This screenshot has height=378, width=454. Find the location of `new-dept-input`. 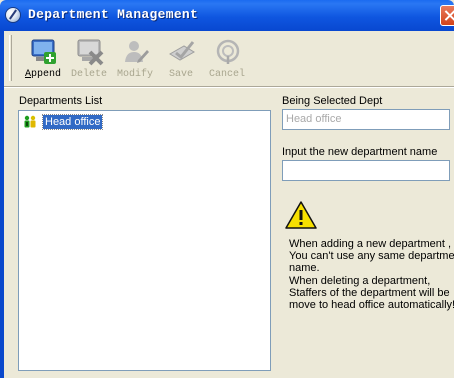

new-dept-input is located at coordinates (366, 170).